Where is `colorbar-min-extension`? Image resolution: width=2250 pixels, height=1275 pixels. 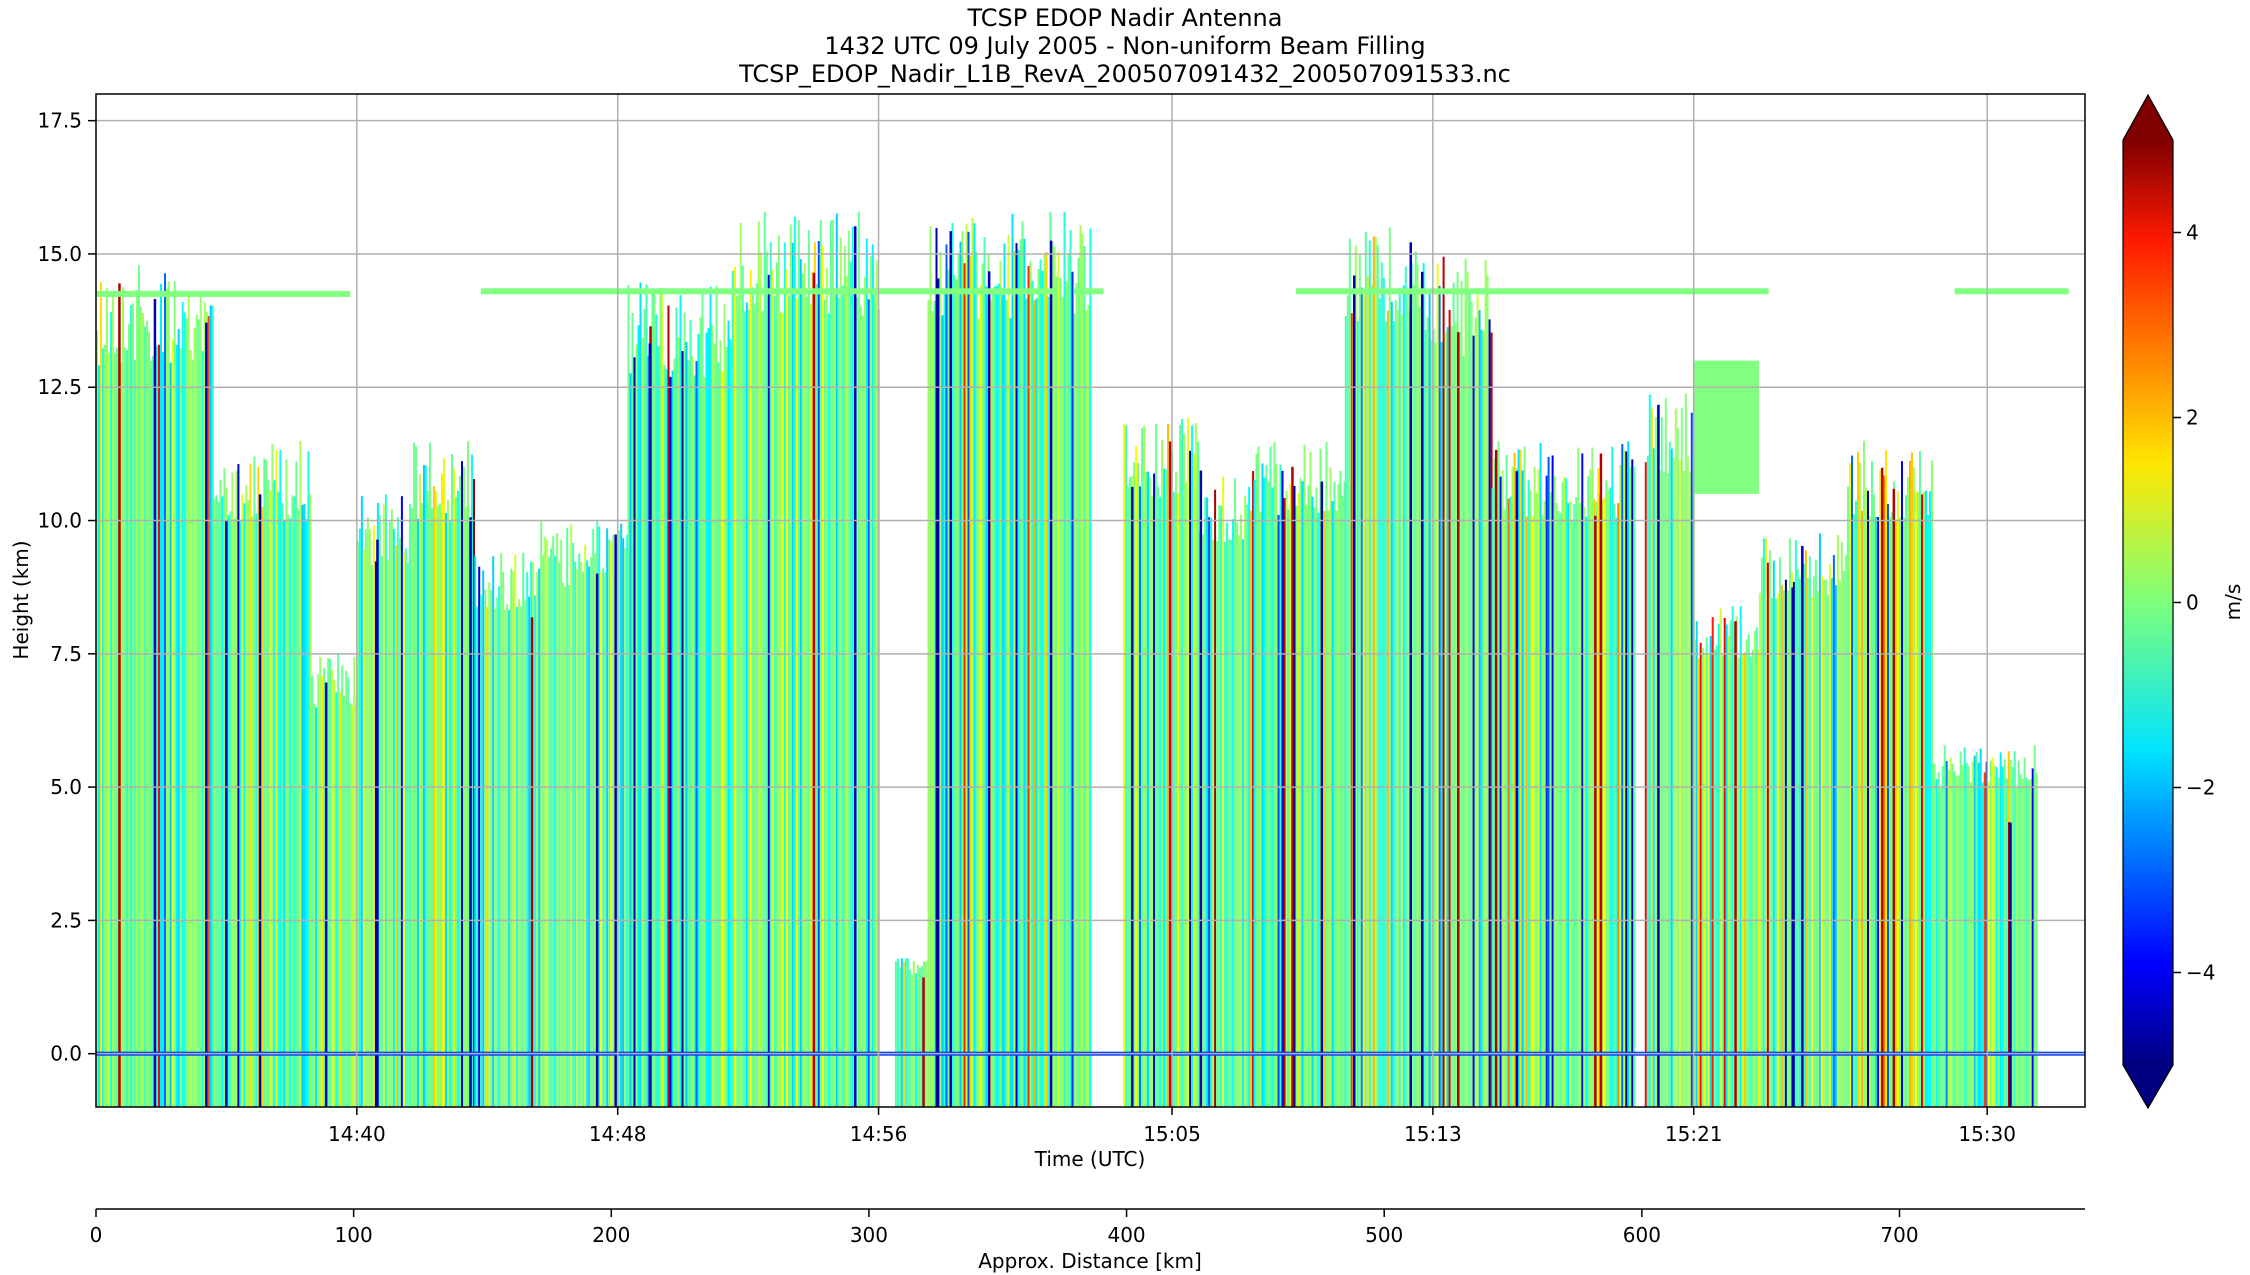
colorbar-min-extension is located at coordinates (2148, 1086).